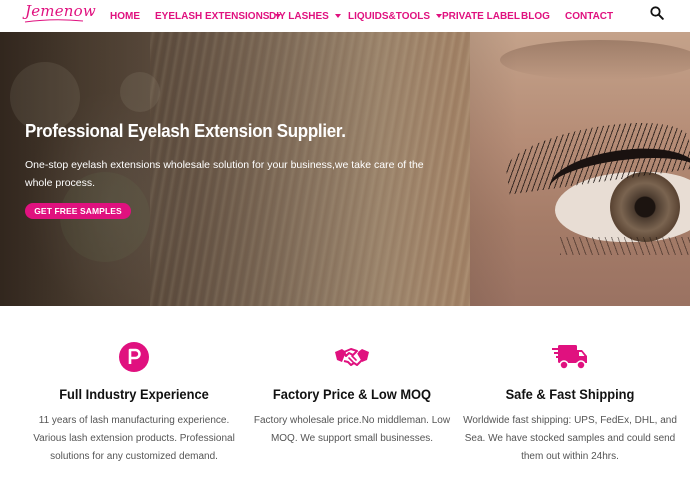  I want to click on nav-item-diy-lashes: DIY LASHES, so click(305, 16).